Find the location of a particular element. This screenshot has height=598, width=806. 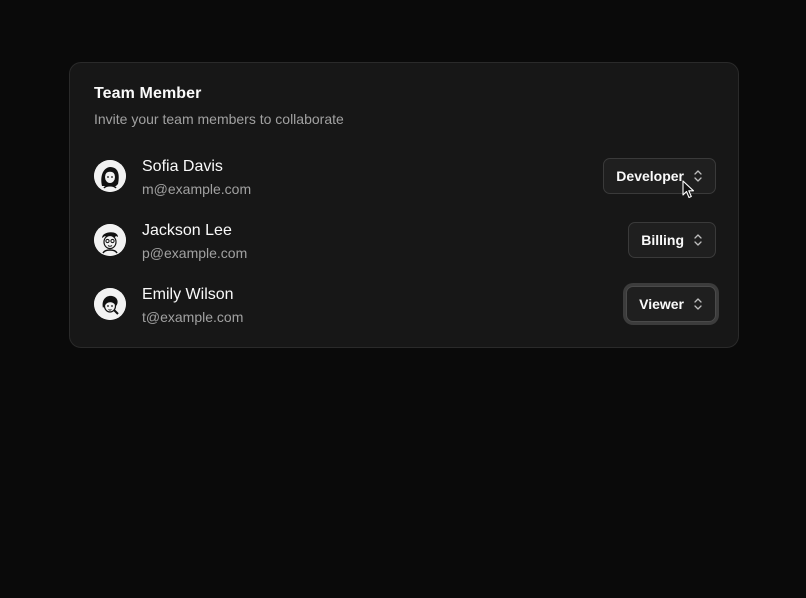

member-row-emily-wilson: Emily Wilson t@example.com Viewer is located at coordinates (405, 304).